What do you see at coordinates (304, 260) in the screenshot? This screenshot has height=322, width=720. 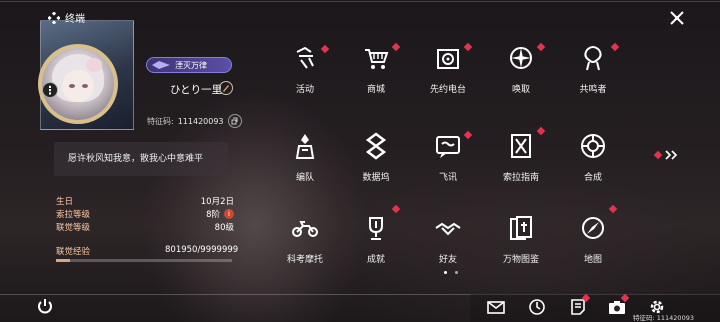 I see `menu-label: 科考摩托` at bounding box center [304, 260].